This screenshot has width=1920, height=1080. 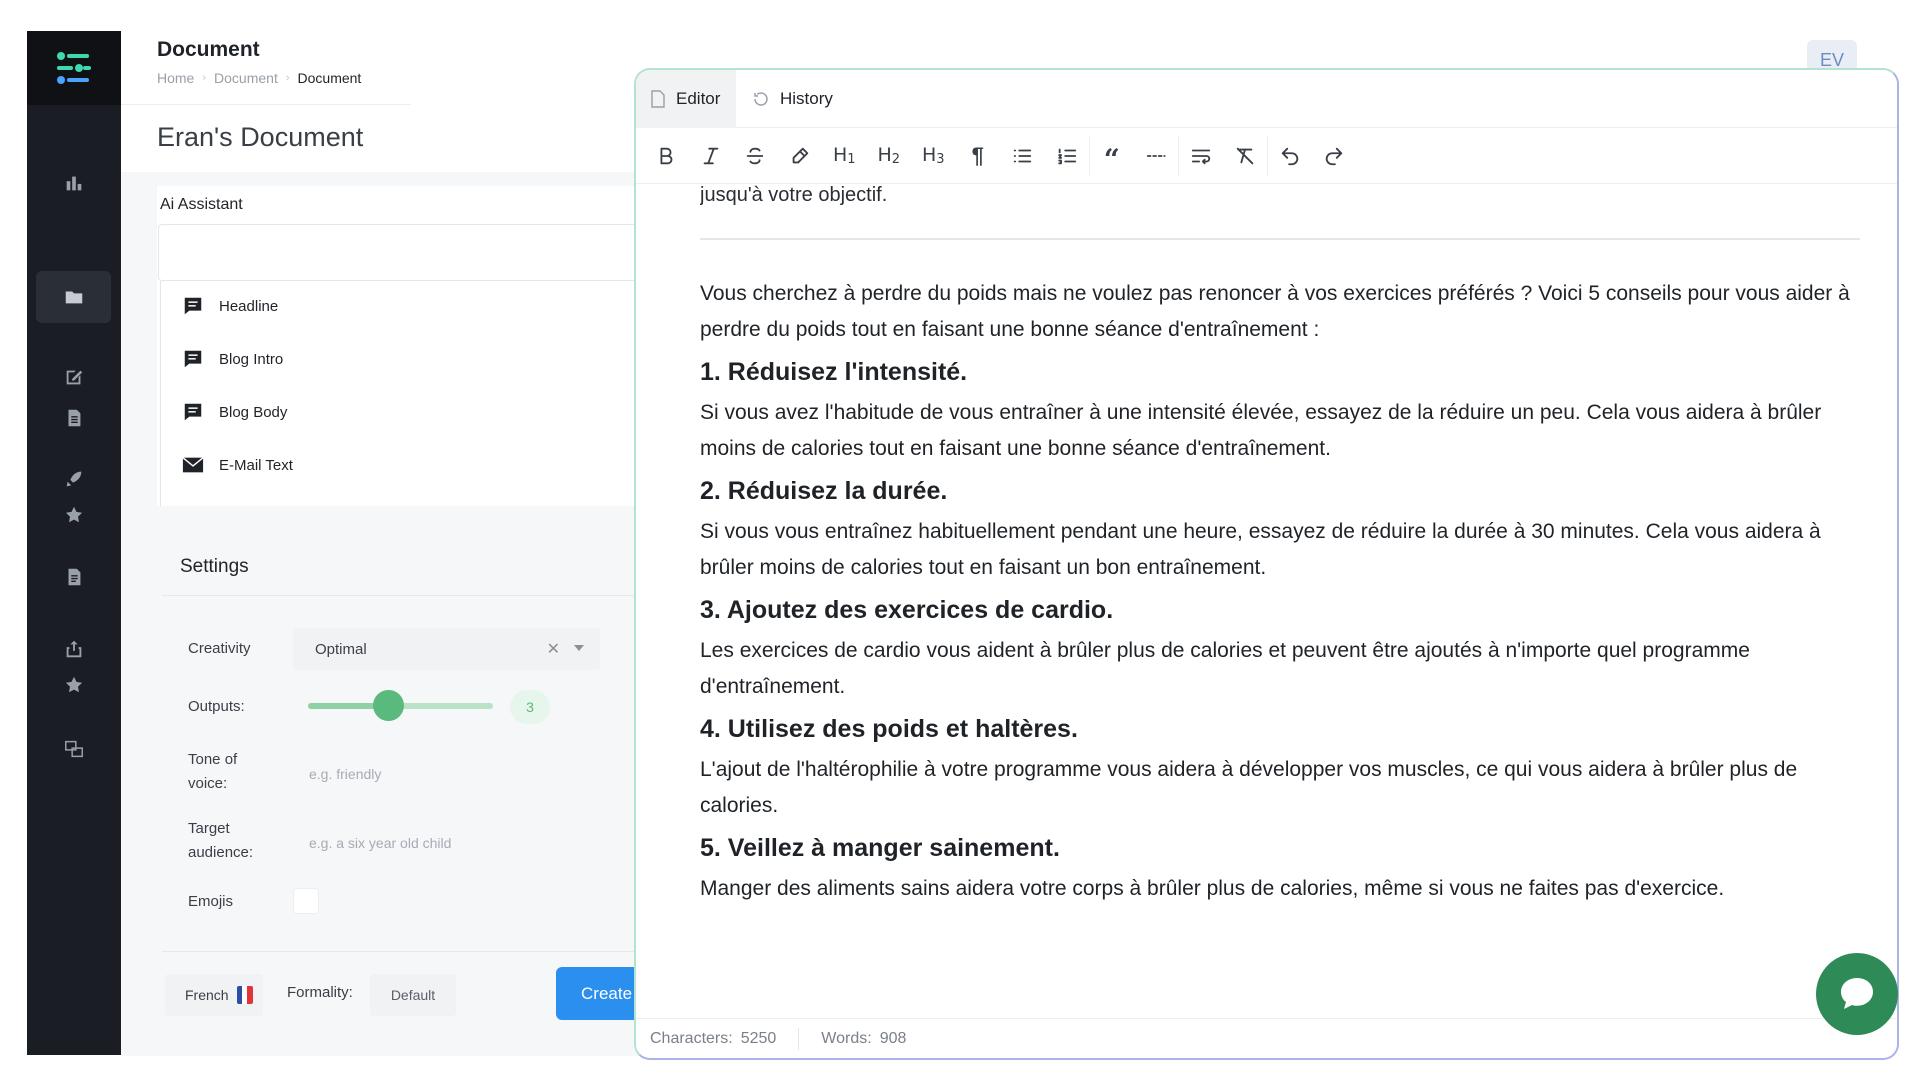 What do you see at coordinates (175, 78) in the screenshot?
I see `breadcrumb-home: Home` at bounding box center [175, 78].